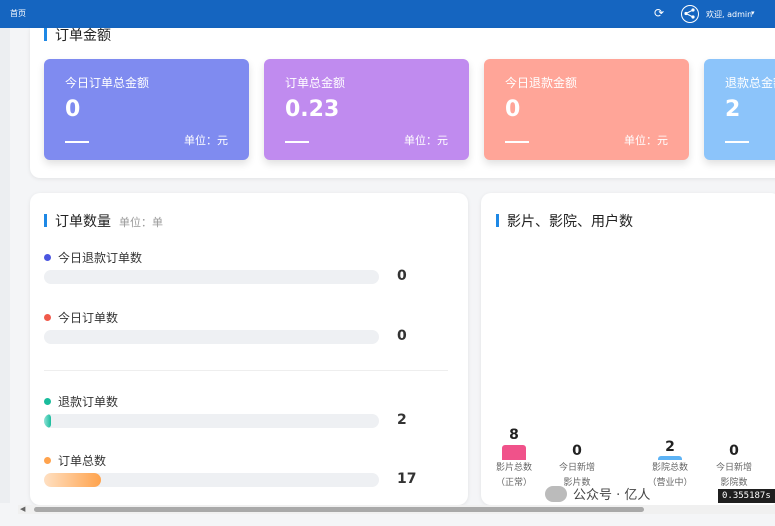  I want to click on timing-overlay: 0.355187s, so click(746, 496).